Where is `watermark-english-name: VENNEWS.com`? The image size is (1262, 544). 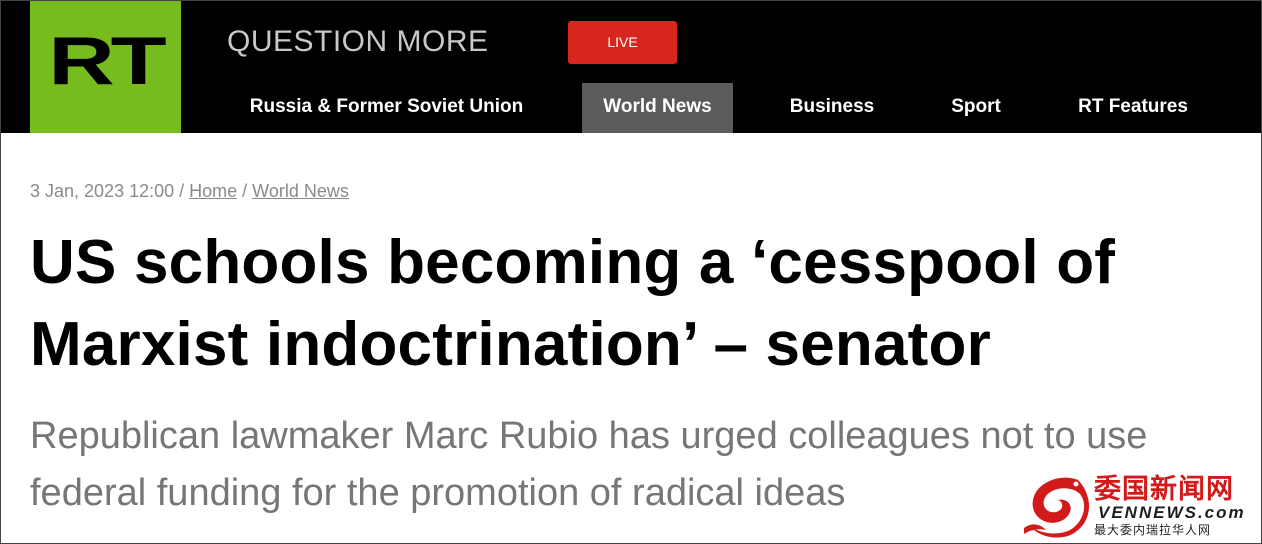 watermark-english-name: VENNEWS.com is located at coordinates (1172, 512).